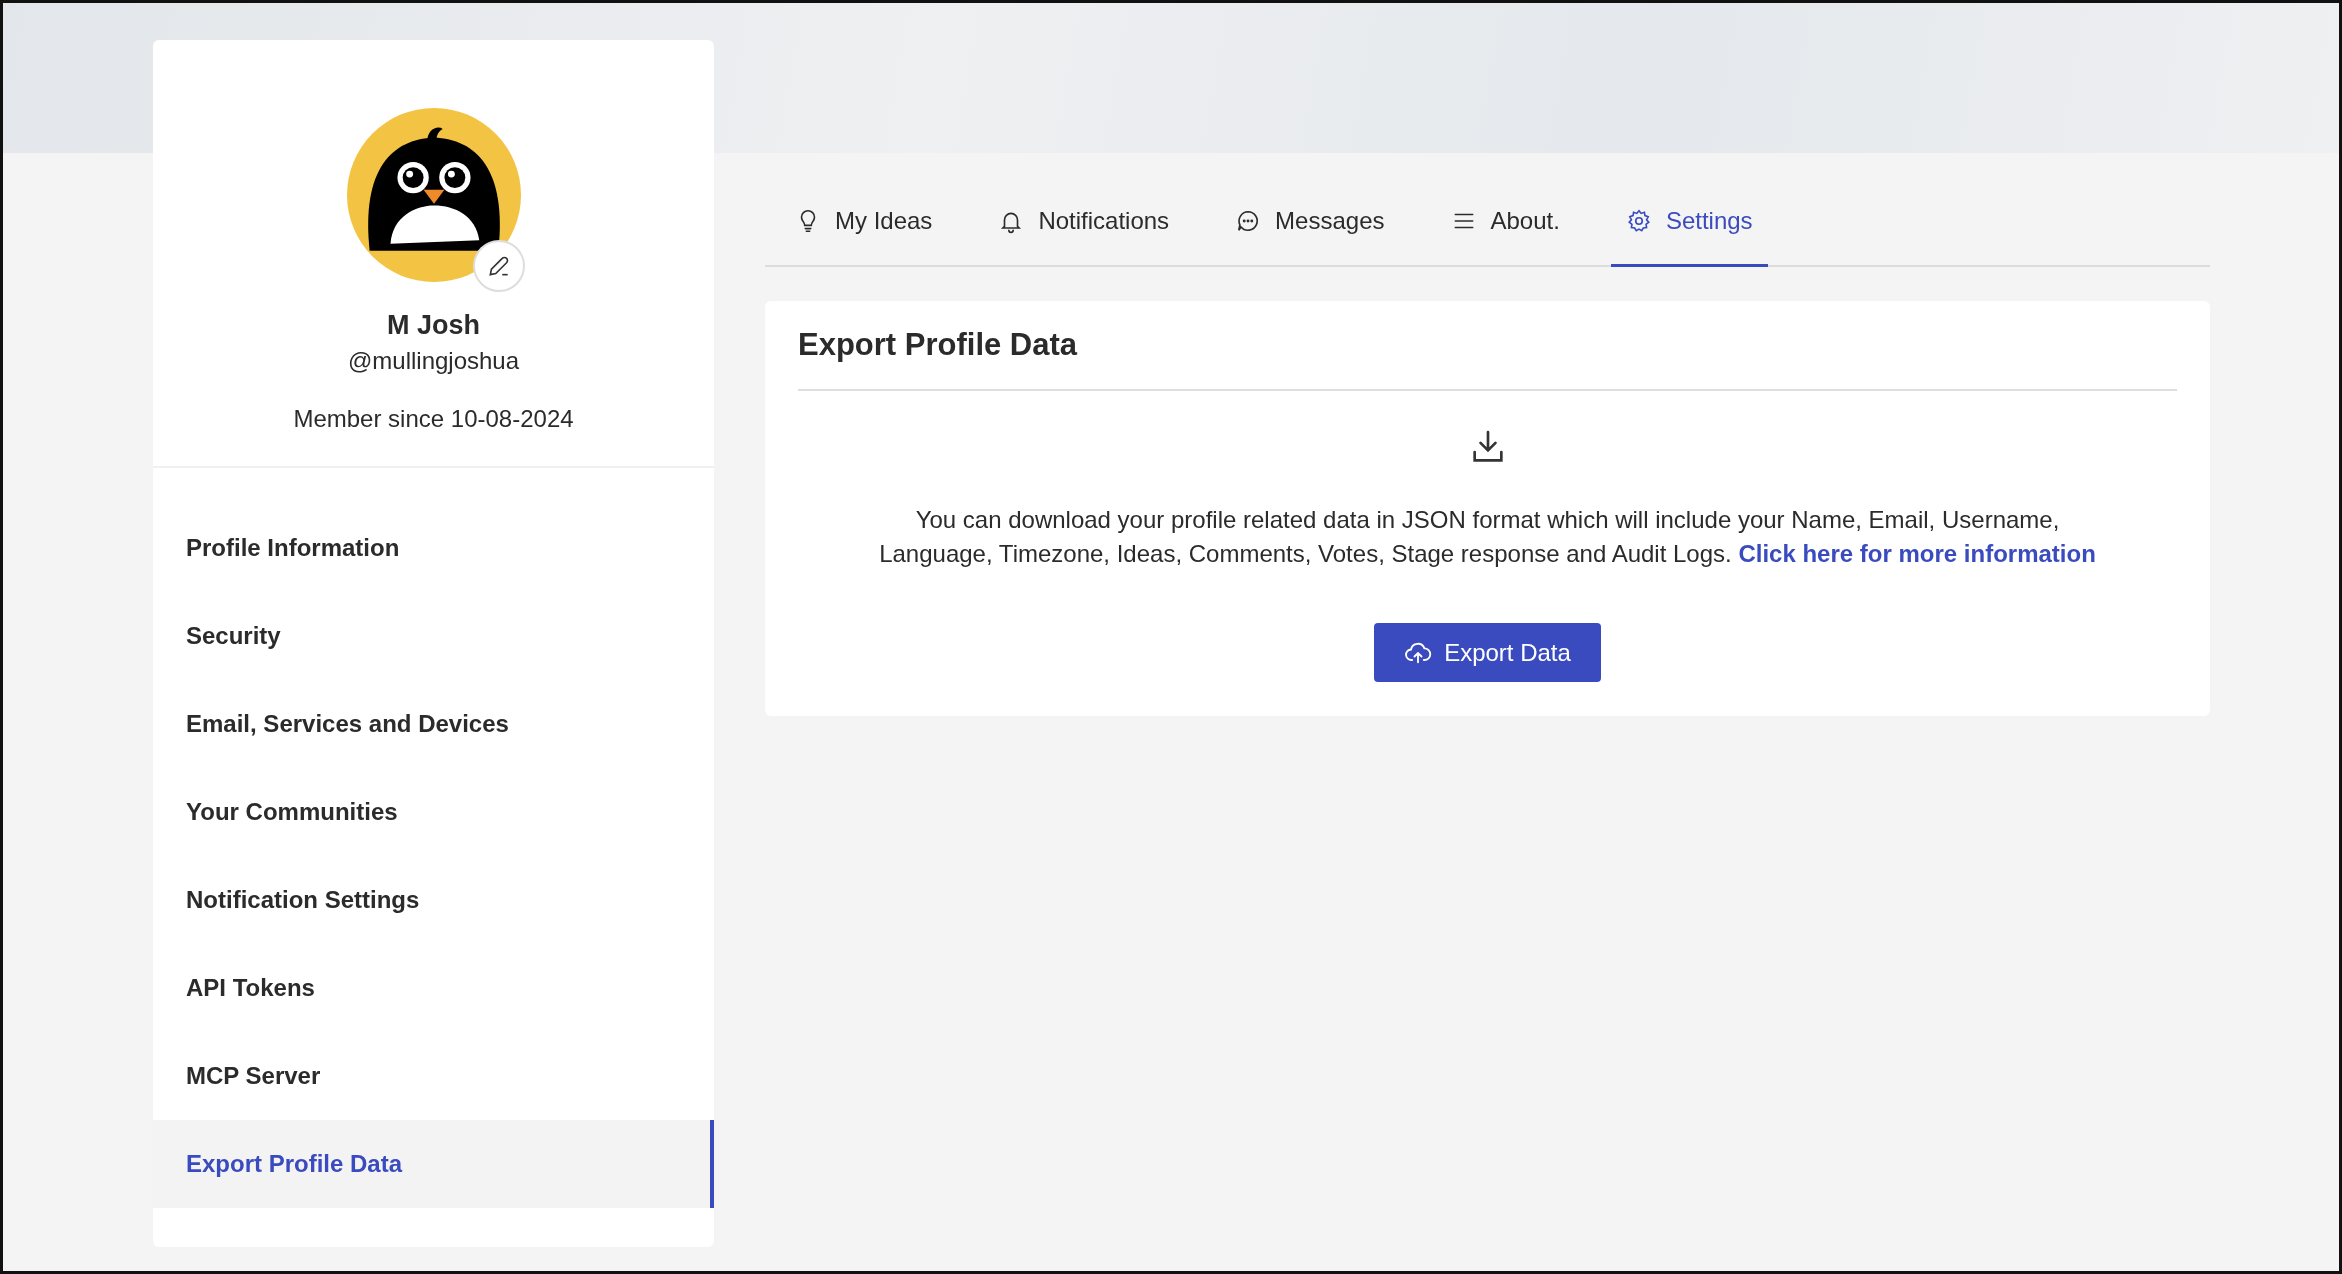 The height and width of the screenshot is (1274, 2342). Describe the element at coordinates (1505, 222) in the screenshot. I see `tab: About.` at that location.